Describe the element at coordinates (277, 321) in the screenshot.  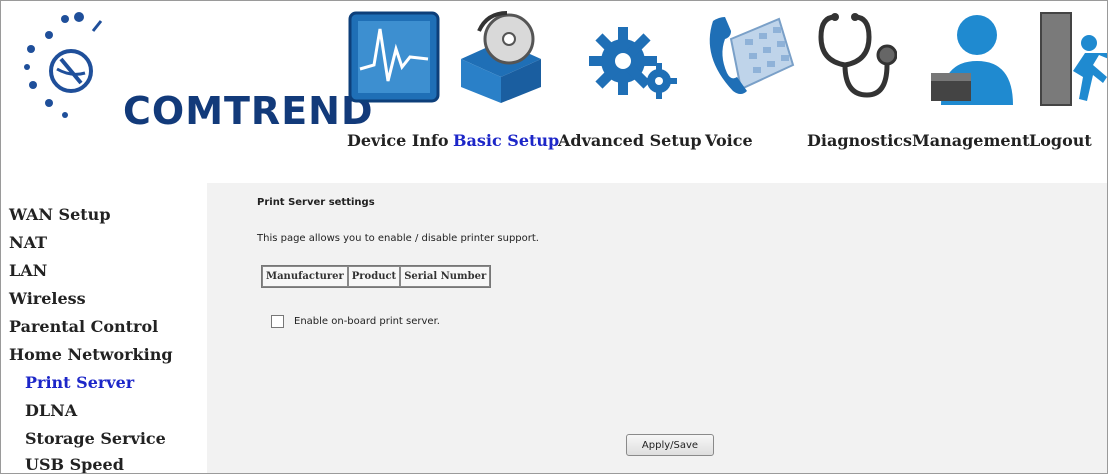
I see `enable-print-server-checkbox` at that location.